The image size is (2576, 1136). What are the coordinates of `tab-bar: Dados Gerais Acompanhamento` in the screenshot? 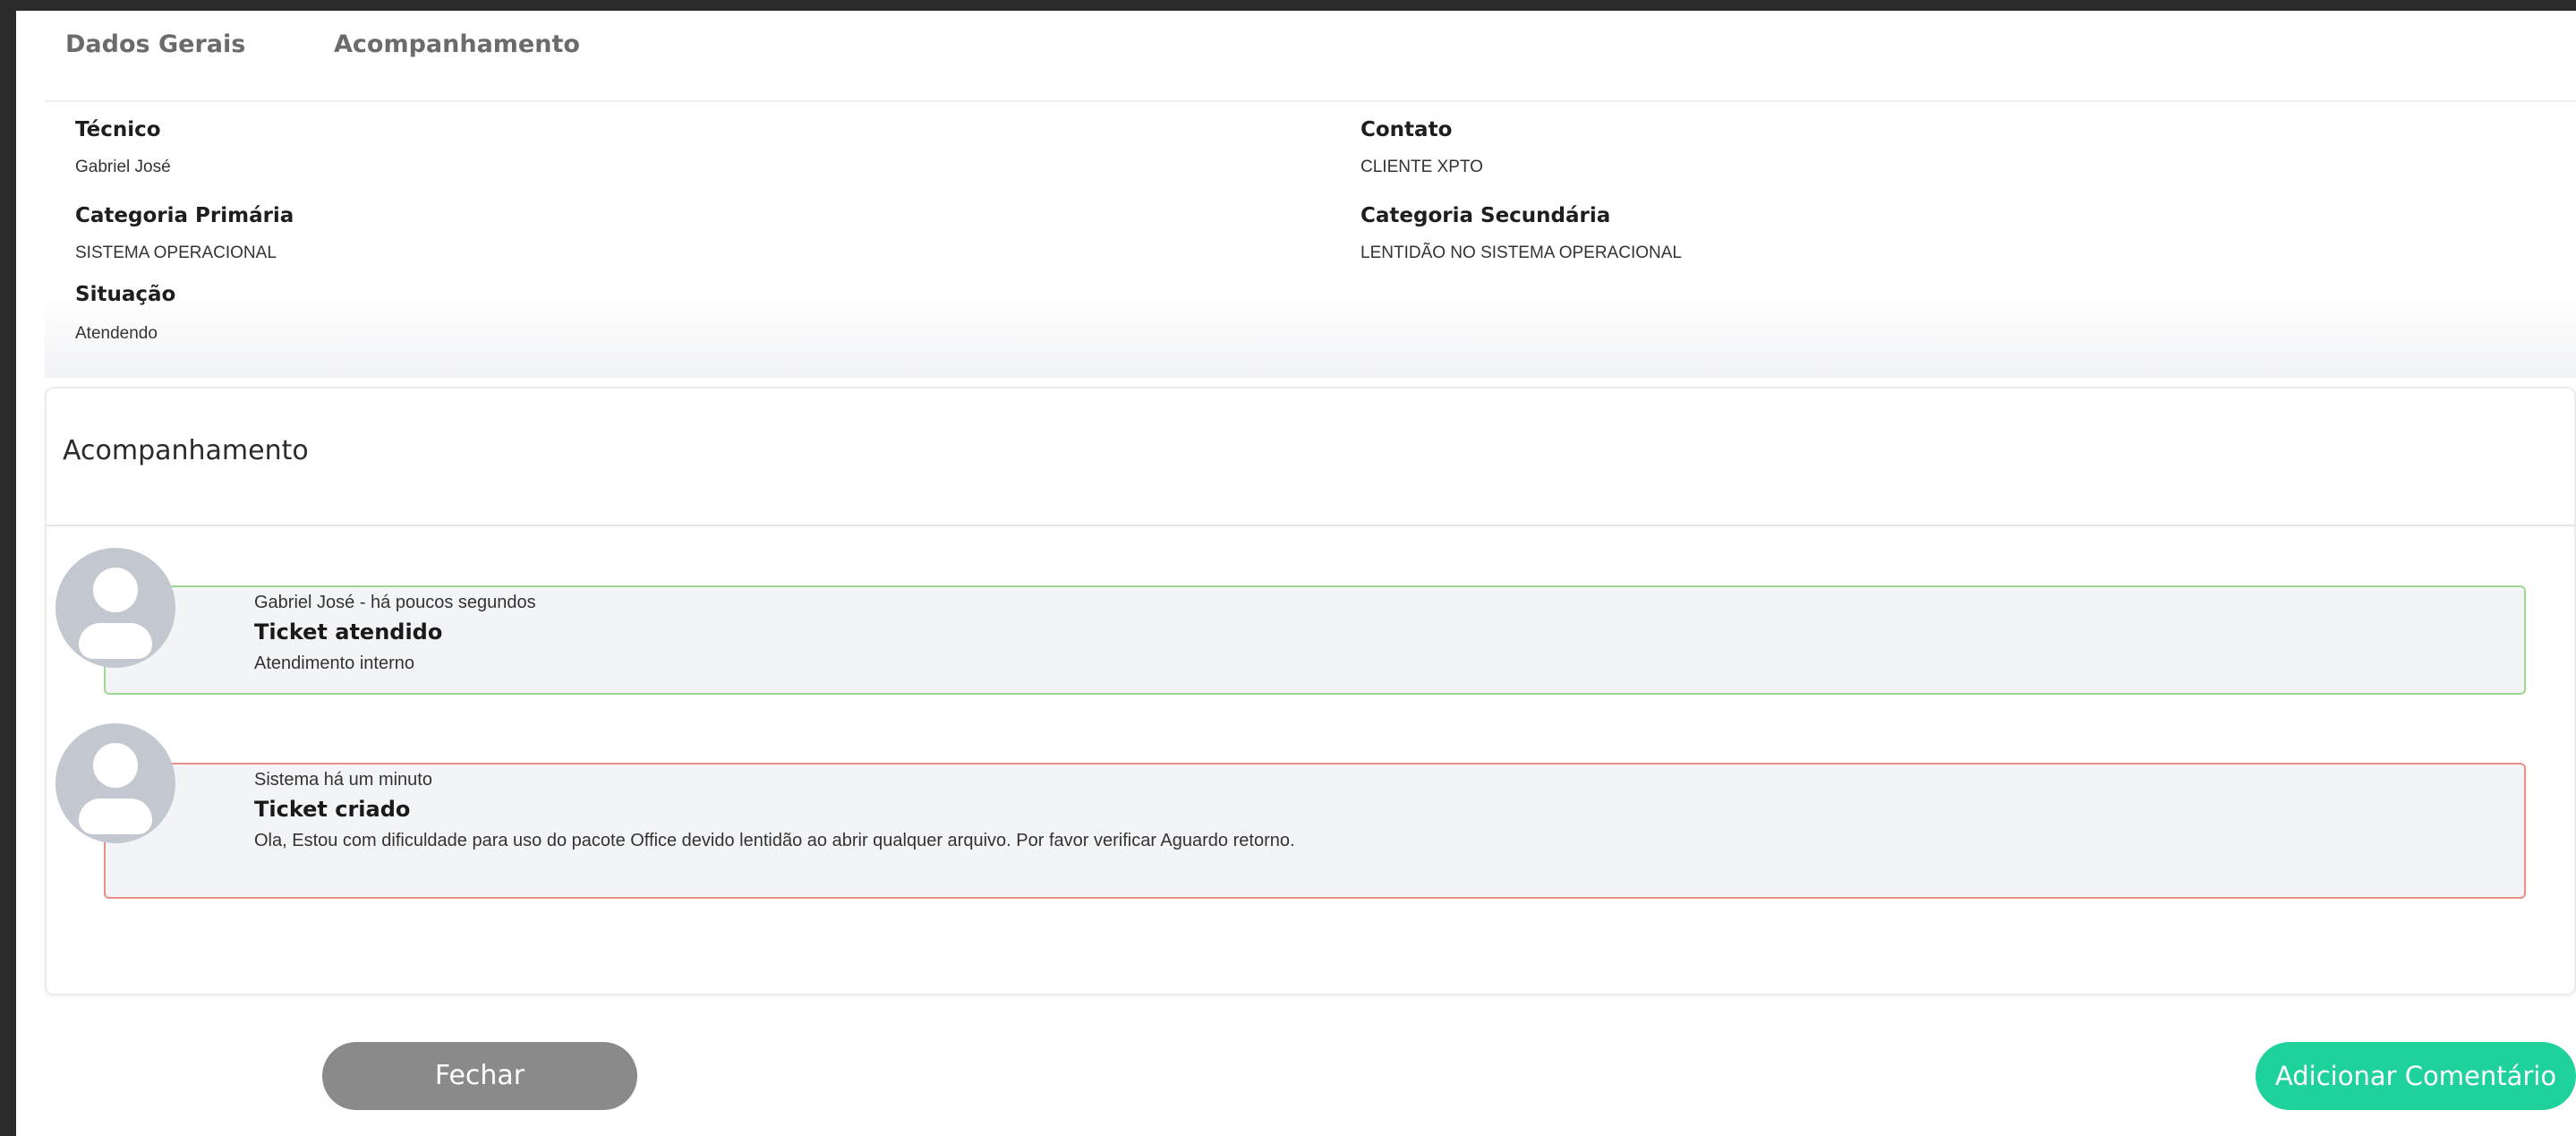 It's located at (1296, 51).